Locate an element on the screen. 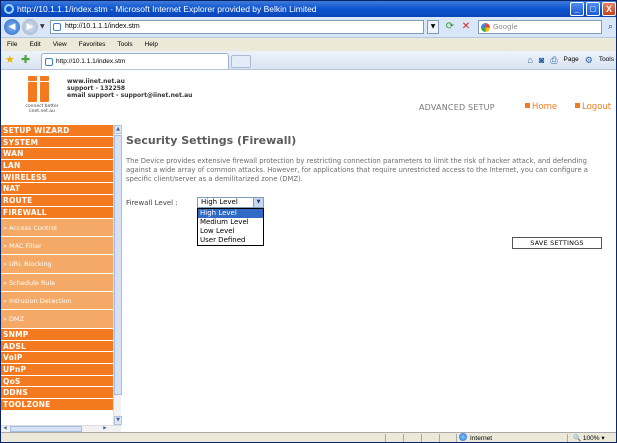  option-low-level: Low Level is located at coordinates (230, 231).